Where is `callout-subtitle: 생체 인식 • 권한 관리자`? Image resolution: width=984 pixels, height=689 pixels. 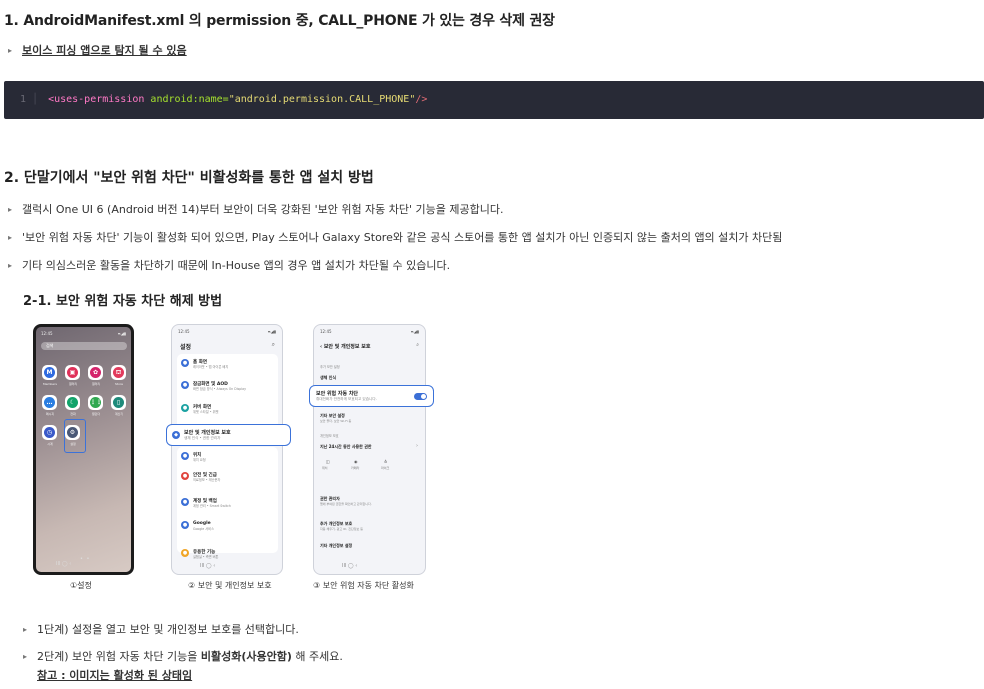
callout-subtitle: 생체 인식 • 권한 관리자 is located at coordinates (202, 438).